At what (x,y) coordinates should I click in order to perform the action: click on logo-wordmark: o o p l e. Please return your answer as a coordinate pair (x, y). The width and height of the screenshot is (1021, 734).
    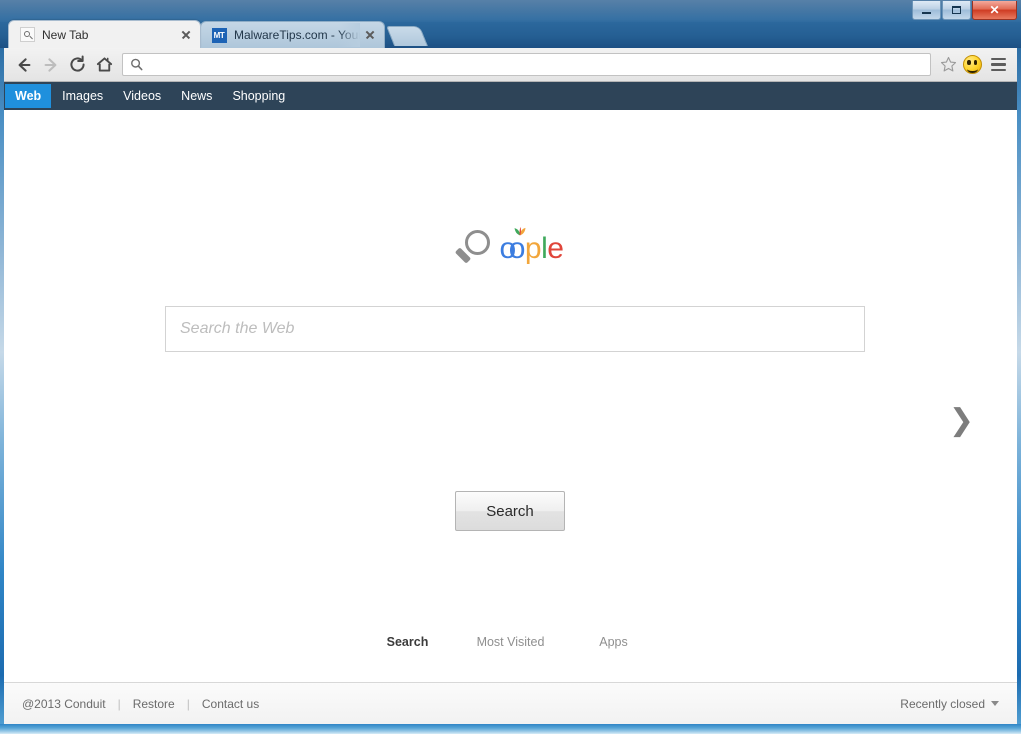
    Looking at the image, I should click on (532, 245).